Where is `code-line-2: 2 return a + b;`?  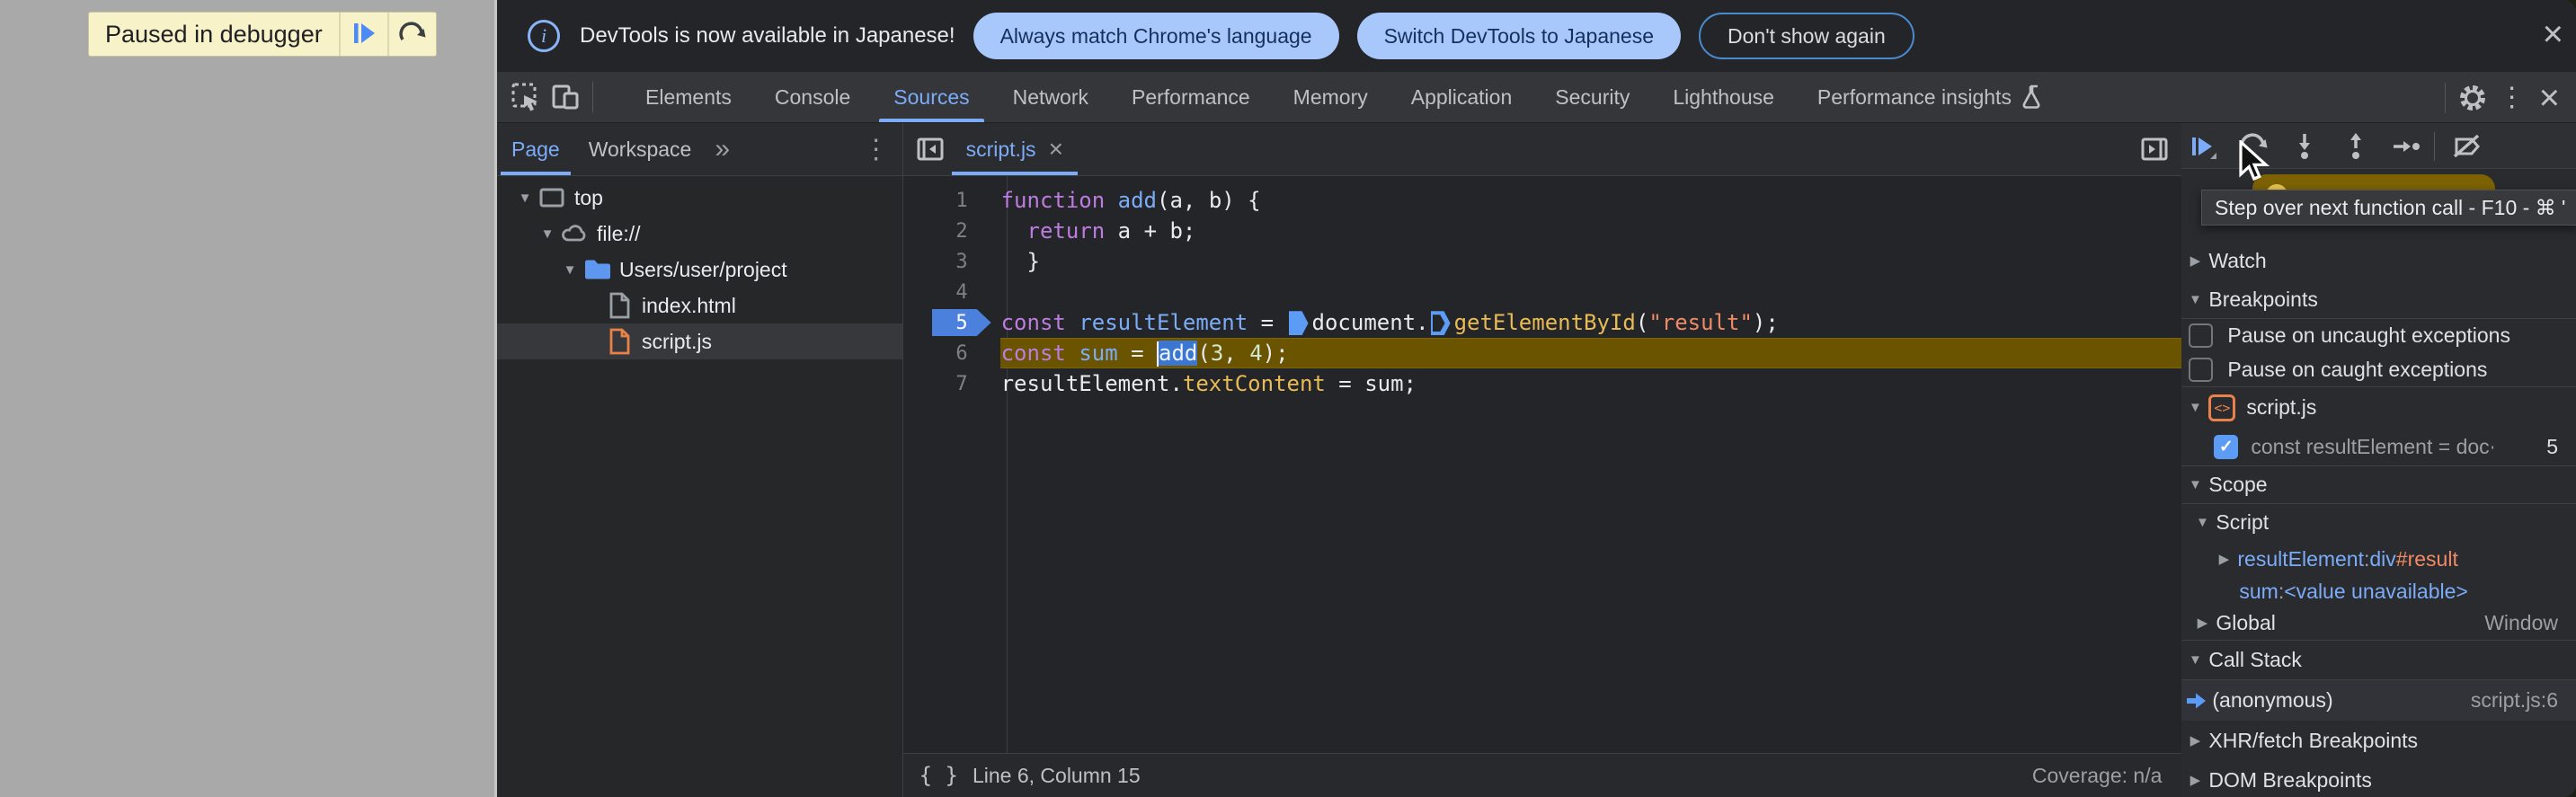
code-line-2: 2 return a + b; is located at coordinates (1542, 231).